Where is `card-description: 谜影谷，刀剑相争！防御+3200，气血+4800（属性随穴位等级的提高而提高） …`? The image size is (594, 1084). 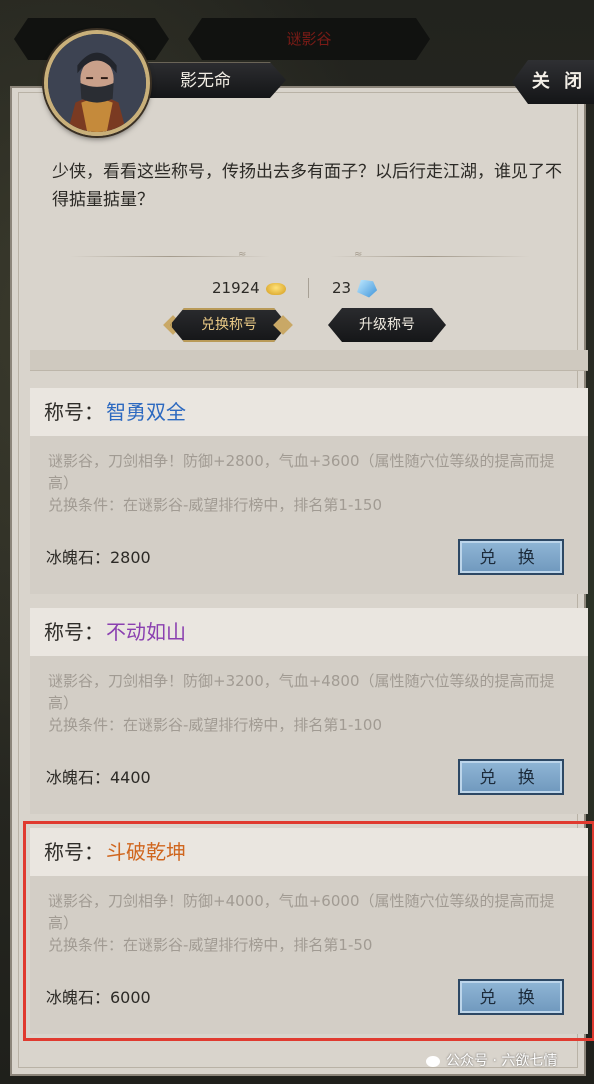 card-description: 谜影谷，刀剑相争！防御+3200，气血+4800（属性随穴位等级的提高而提高） … is located at coordinates (309, 696).